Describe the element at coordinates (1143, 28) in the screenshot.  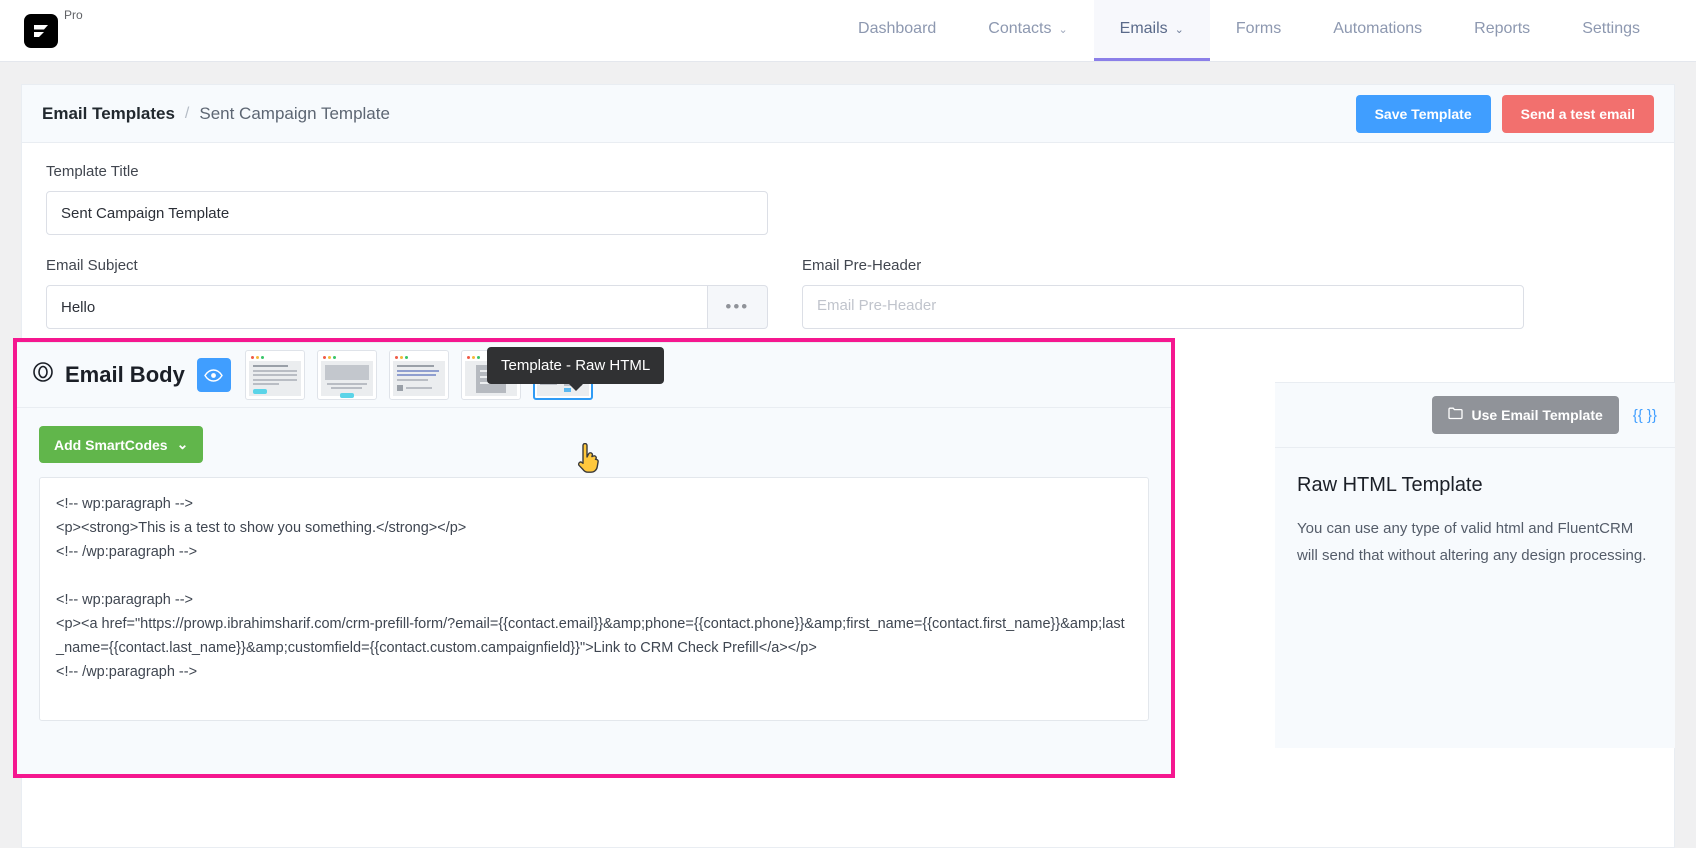
I see `nav-label: Emails` at that location.